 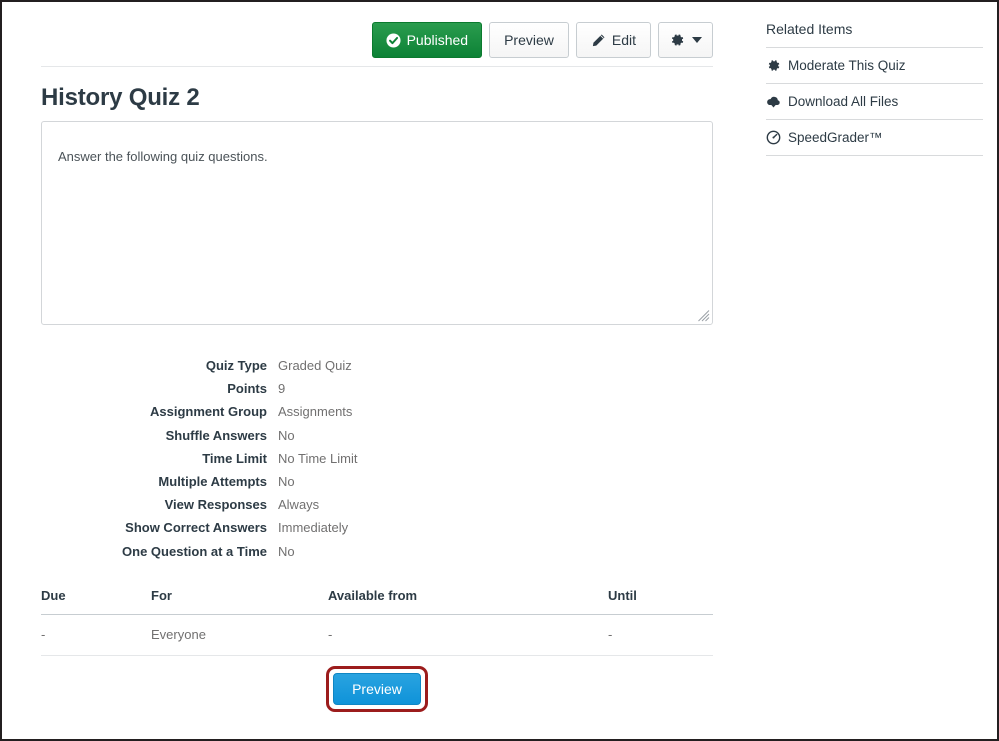 I want to click on cell-for: Everyone, so click(x=239, y=635).